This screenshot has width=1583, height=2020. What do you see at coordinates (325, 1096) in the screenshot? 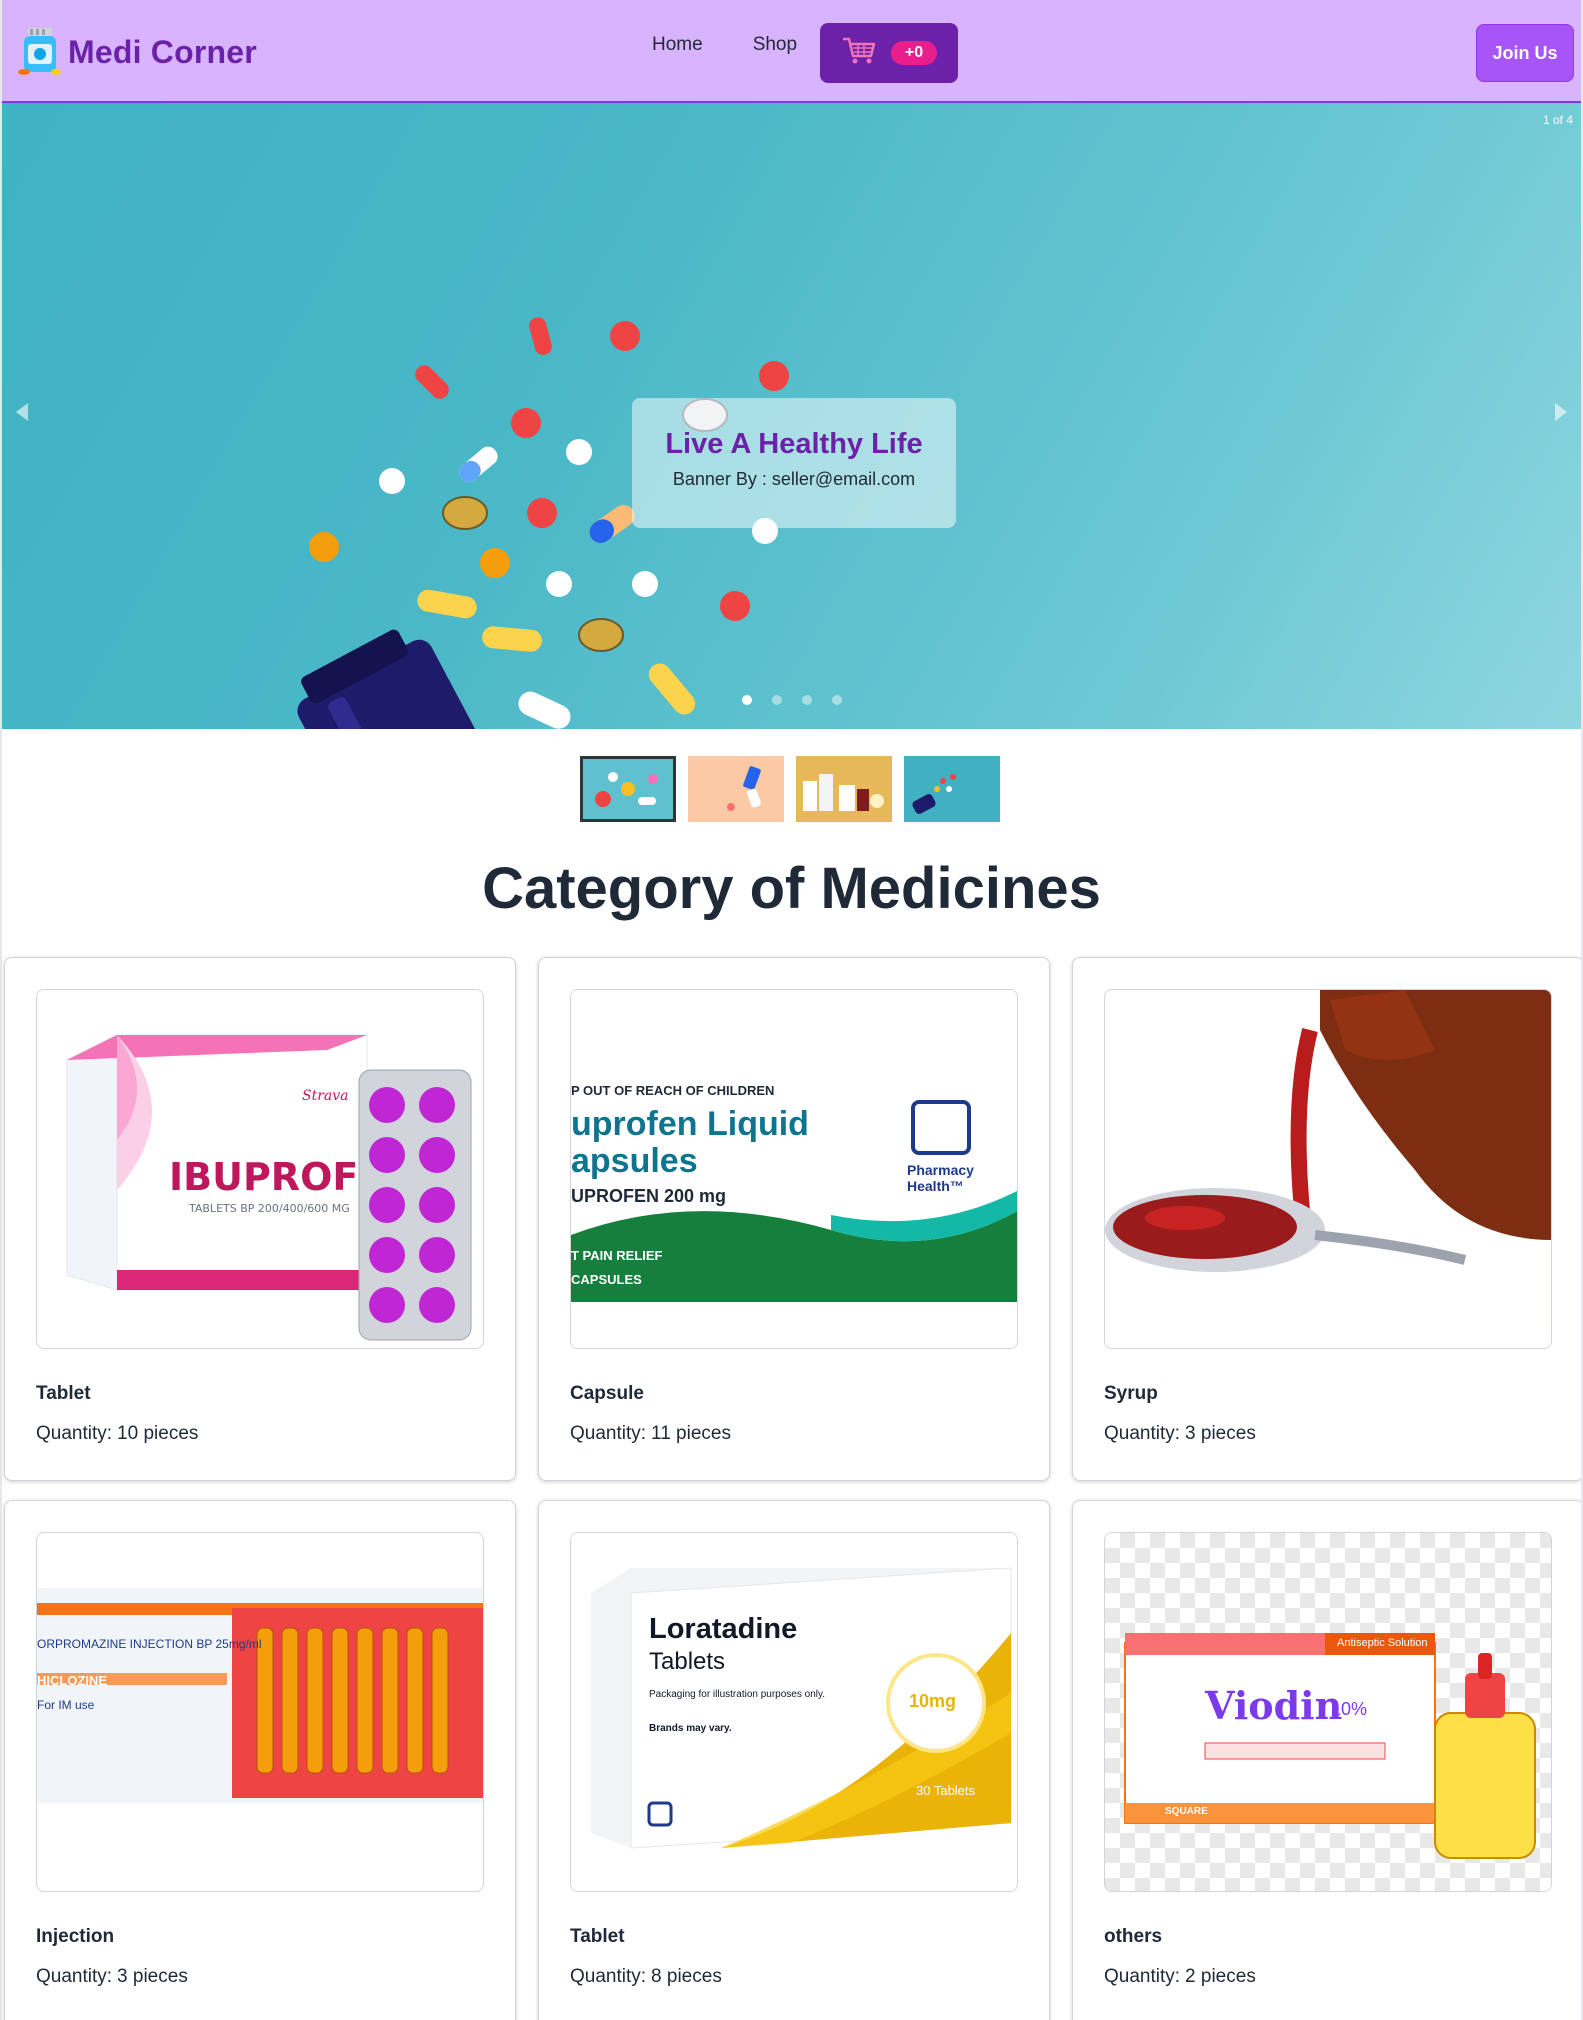
I see `svg-text: Strava` at bounding box center [325, 1096].